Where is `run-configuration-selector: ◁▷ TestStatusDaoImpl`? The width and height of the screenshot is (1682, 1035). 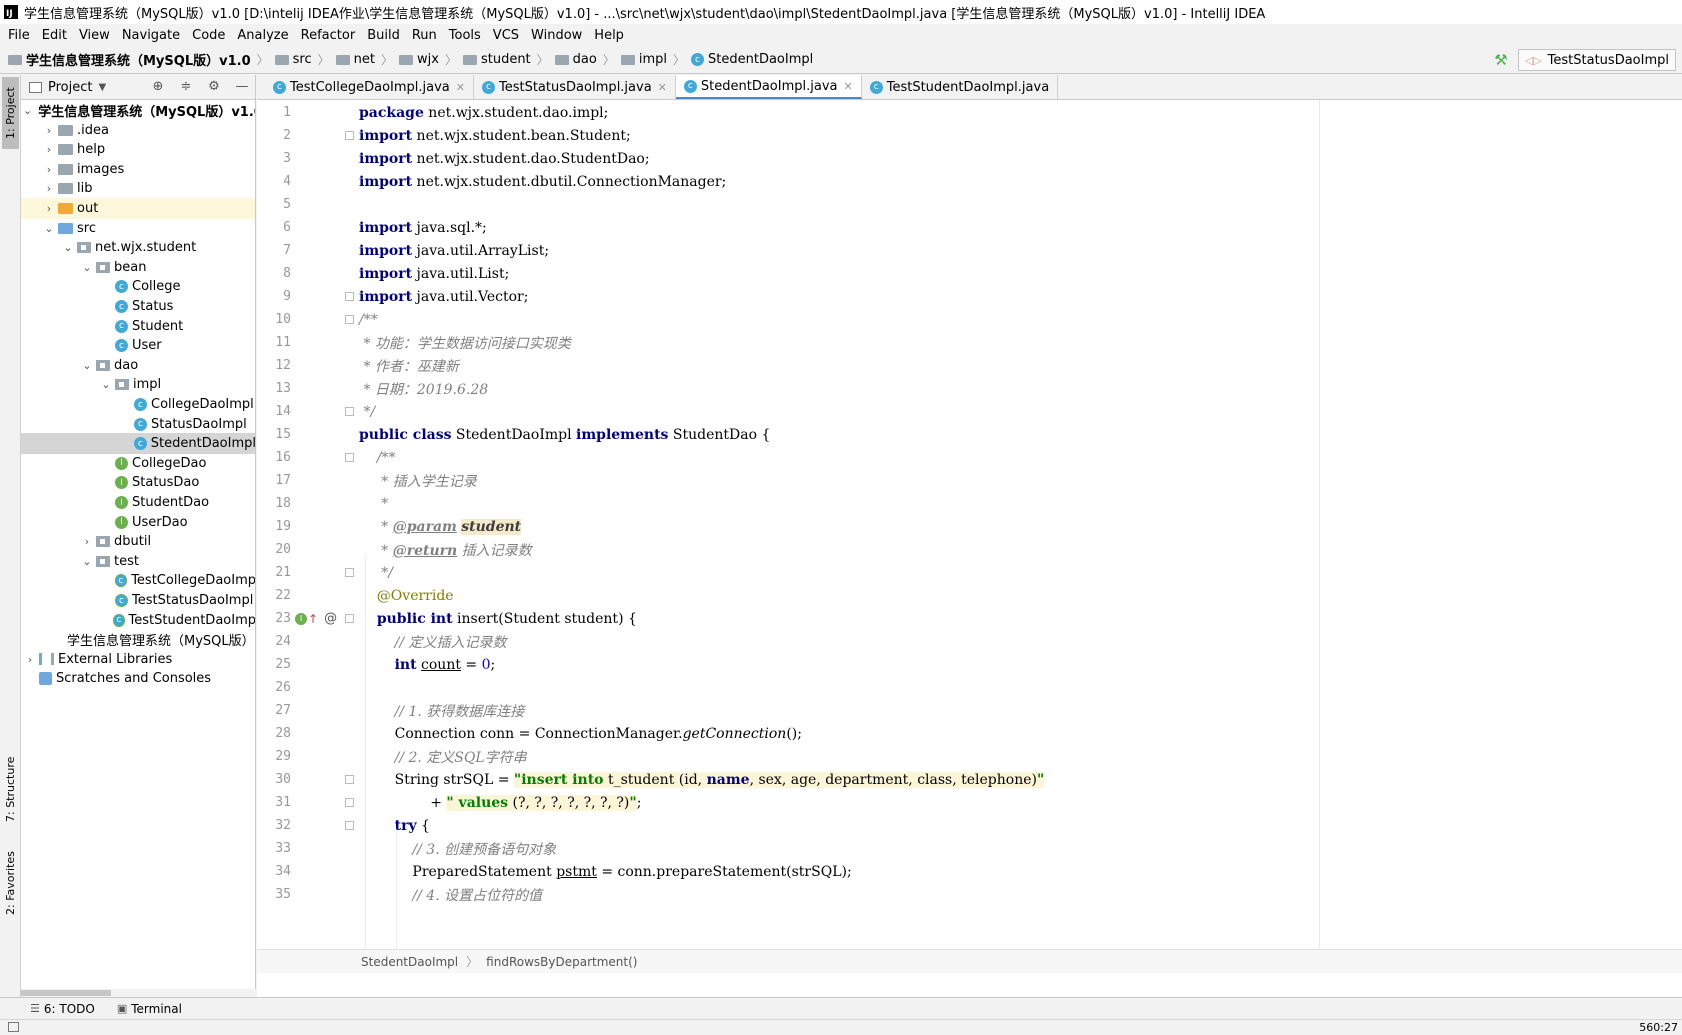
run-configuration-selector: ◁▷ TestStatusDaoImpl is located at coordinates (1596, 60).